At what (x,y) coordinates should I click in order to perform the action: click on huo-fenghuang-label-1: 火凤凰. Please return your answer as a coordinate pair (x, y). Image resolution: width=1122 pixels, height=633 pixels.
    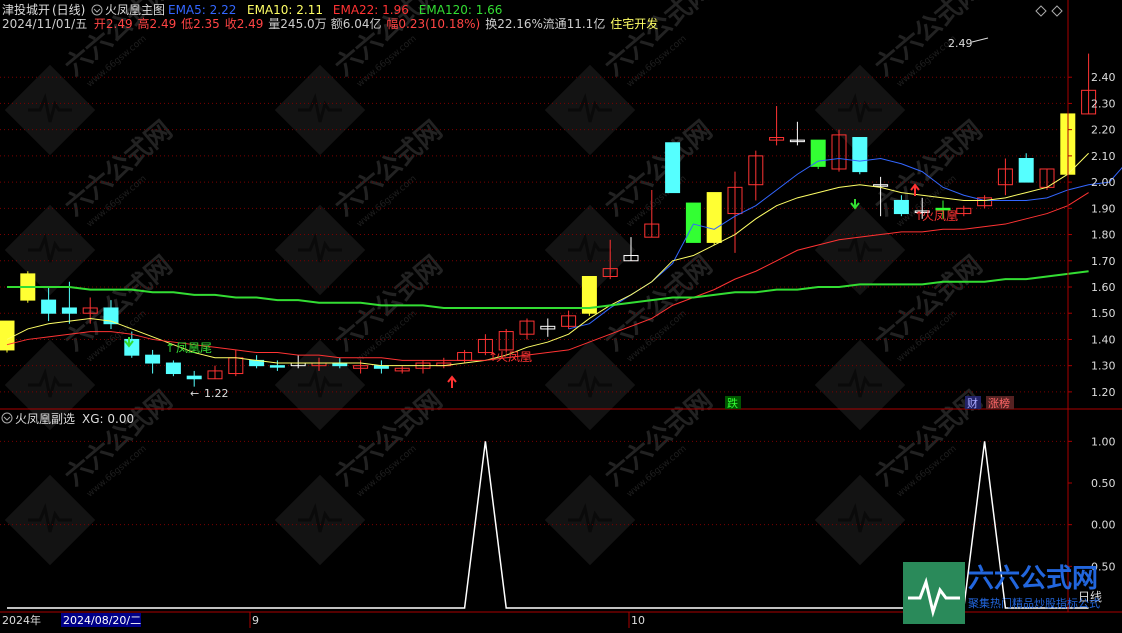
    Looking at the image, I should click on (514, 357).